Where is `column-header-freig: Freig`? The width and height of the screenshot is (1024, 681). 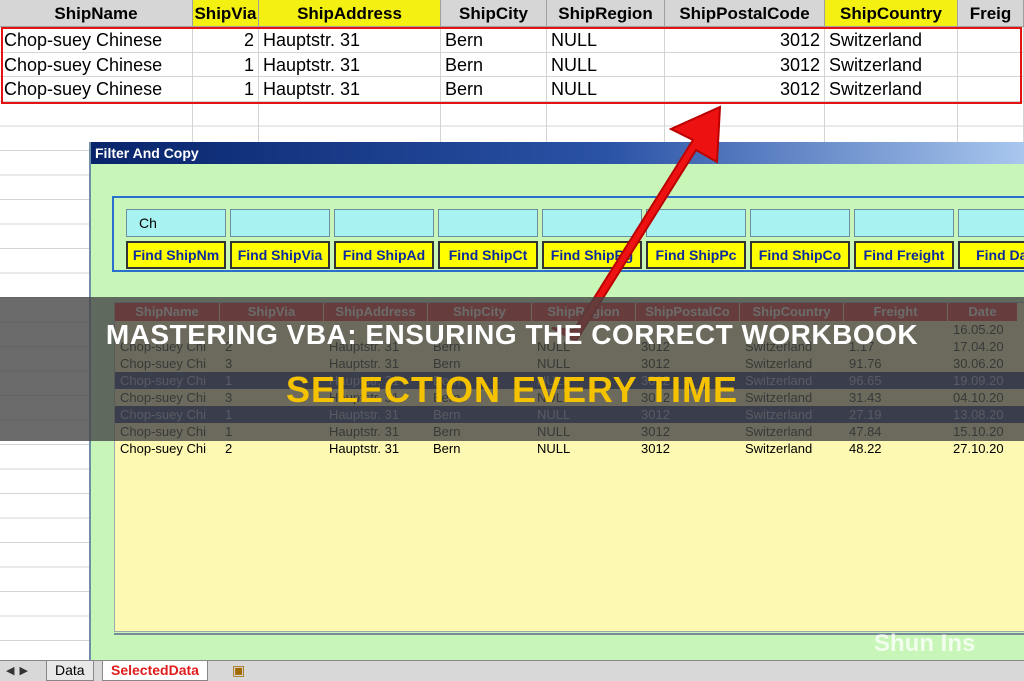 column-header-freig: Freig is located at coordinates (991, 13).